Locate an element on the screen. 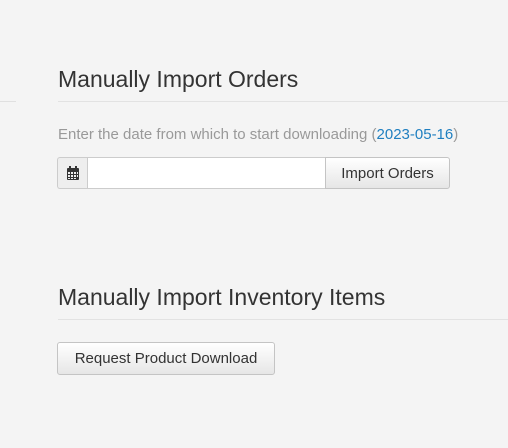 The height and width of the screenshot is (448, 508). import-orders-title: Manually Import Orders is located at coordinates (178, 79).